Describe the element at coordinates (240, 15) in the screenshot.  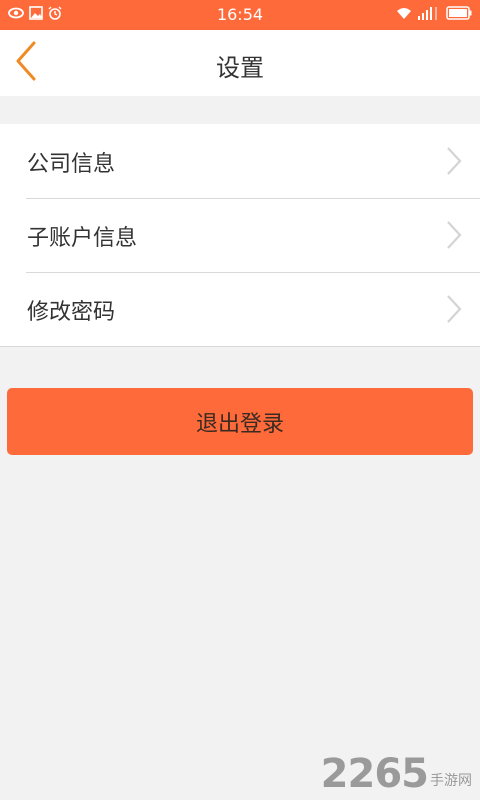
I see `status-bar: 16:54` at that location.